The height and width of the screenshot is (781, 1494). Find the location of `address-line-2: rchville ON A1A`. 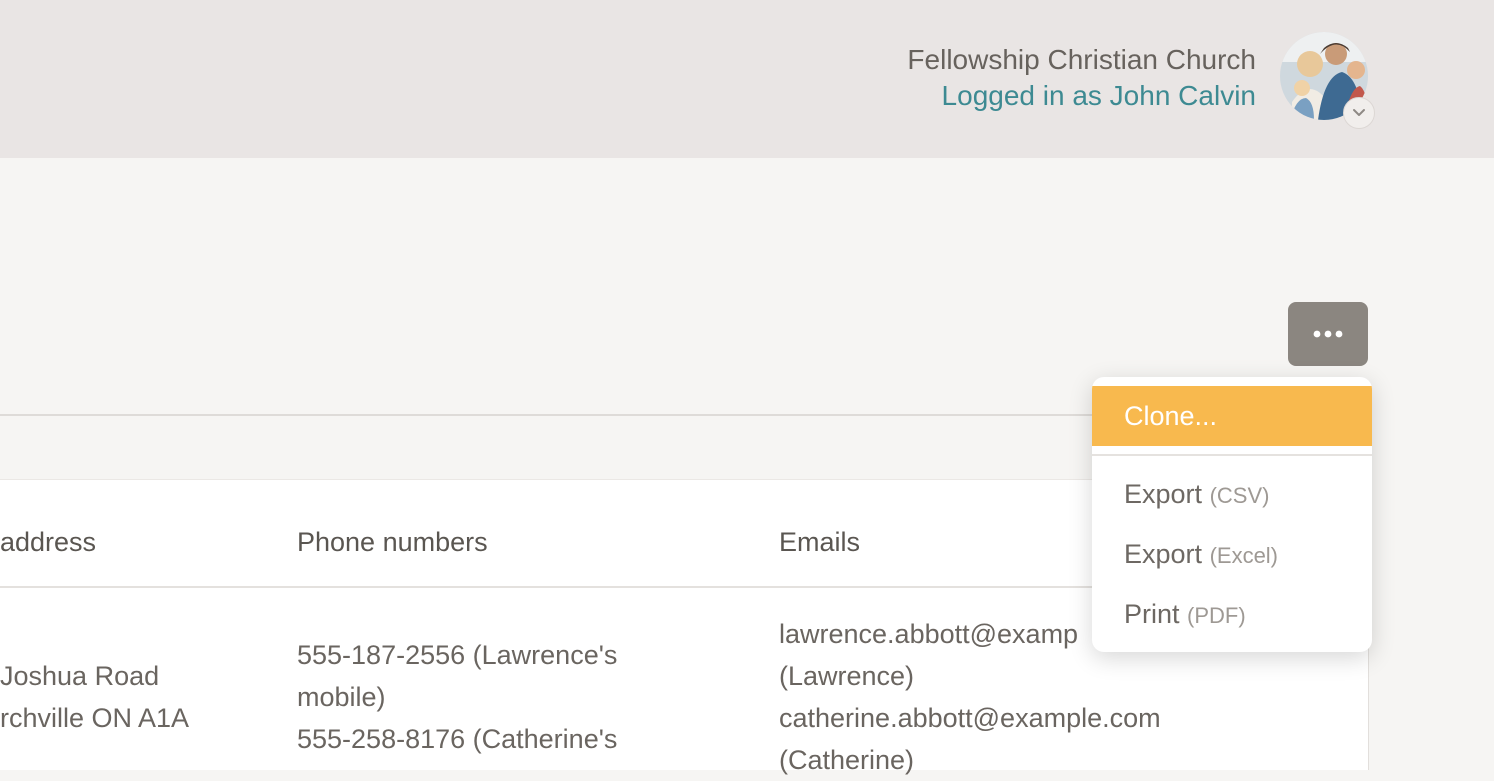

address-line-2: rchville ON A1A is located at coordinates (95, 718).